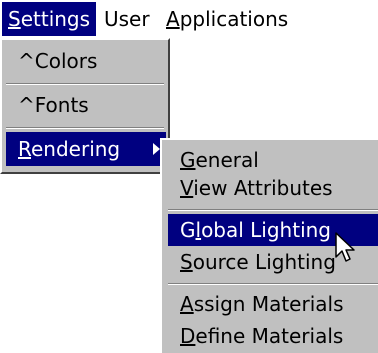 Image resolution: width=378 pixels, height=353 pixels. I want to click on submenu-item-global-lighting-prefix: G, so click(188, 230).